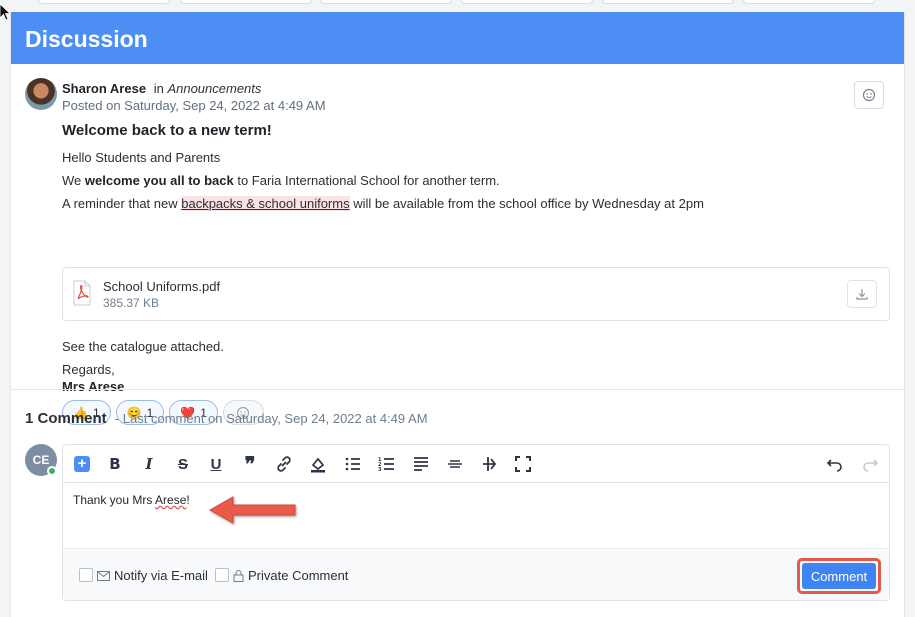 Image resolution: width=915 pixels, height=617 pixels. I want to click on strikethrough-icon: S, so click(183, 464).